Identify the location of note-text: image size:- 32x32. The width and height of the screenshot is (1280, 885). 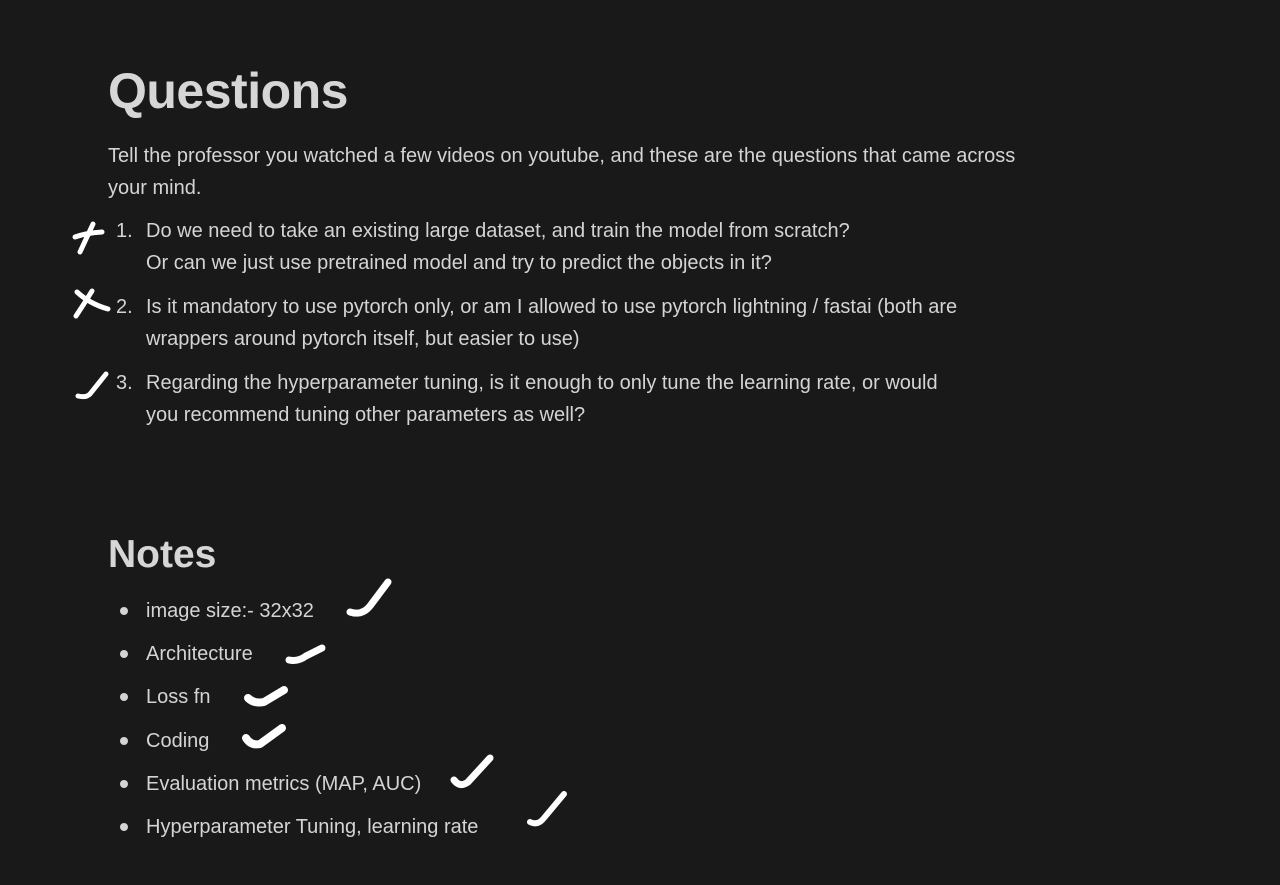
(230, 611).